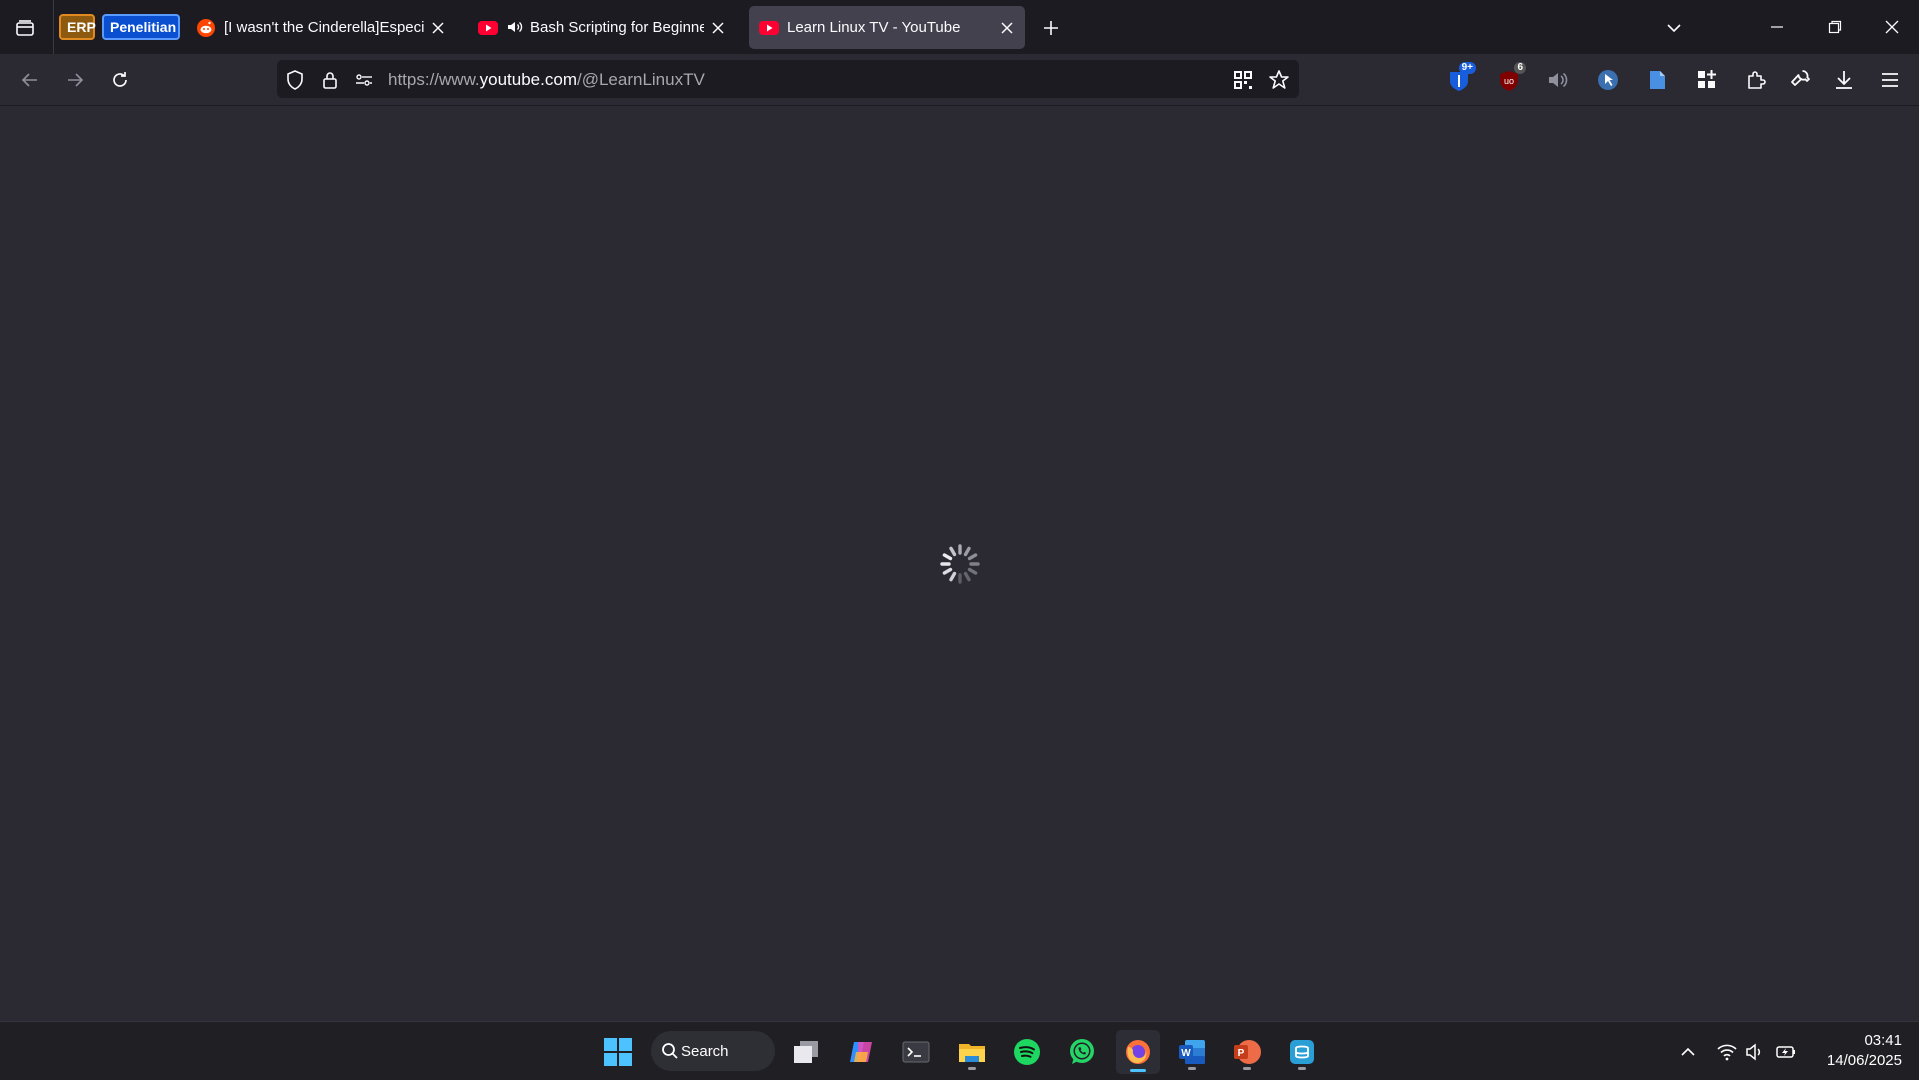 Image resolution: width=1919 pixels, height=1080 pixels. I want to click on clock-time: 03:41, so click(1883, 1040).